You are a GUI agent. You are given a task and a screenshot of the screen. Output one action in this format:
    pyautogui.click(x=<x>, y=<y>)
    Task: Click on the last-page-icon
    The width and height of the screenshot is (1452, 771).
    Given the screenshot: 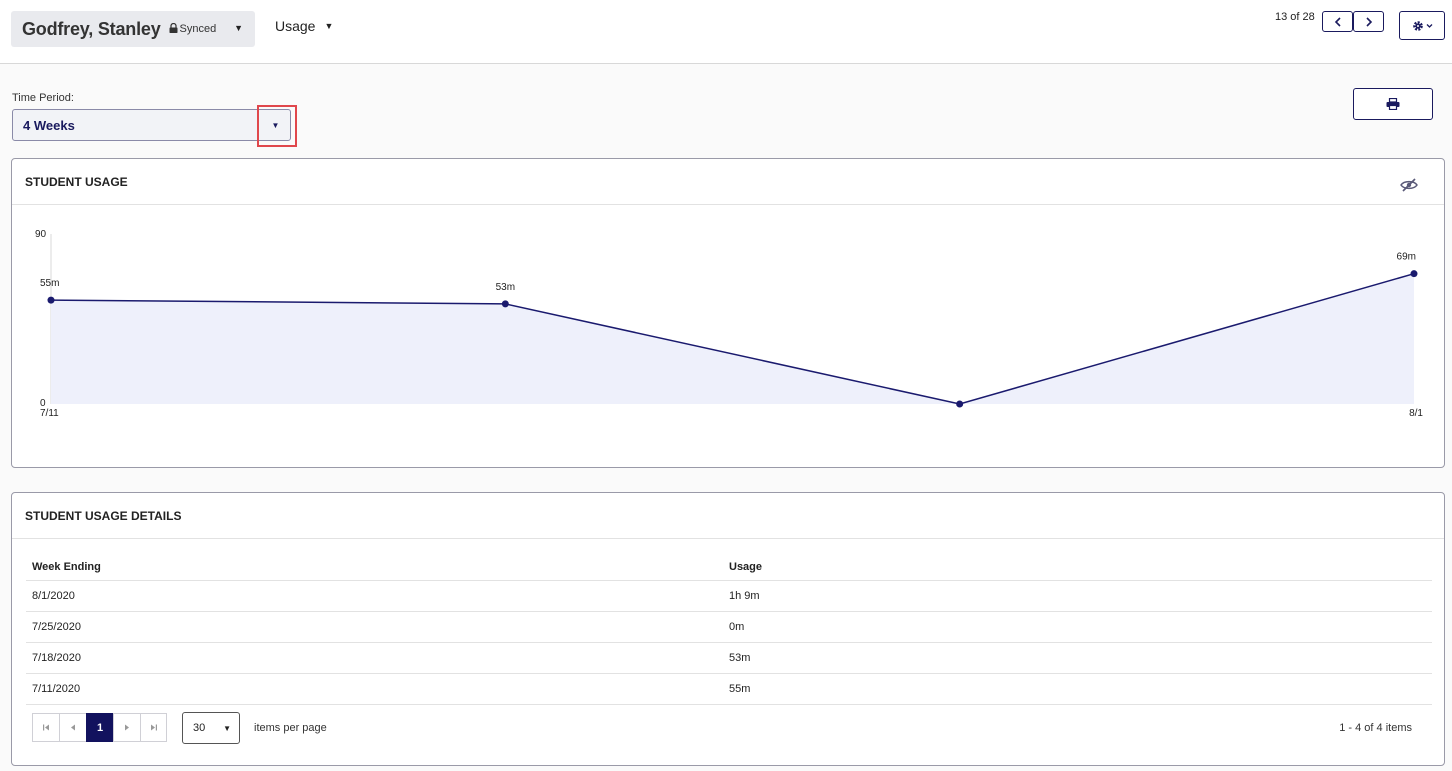 What is the action you would take?
    pyautogui.click(x=153, y=727)
    